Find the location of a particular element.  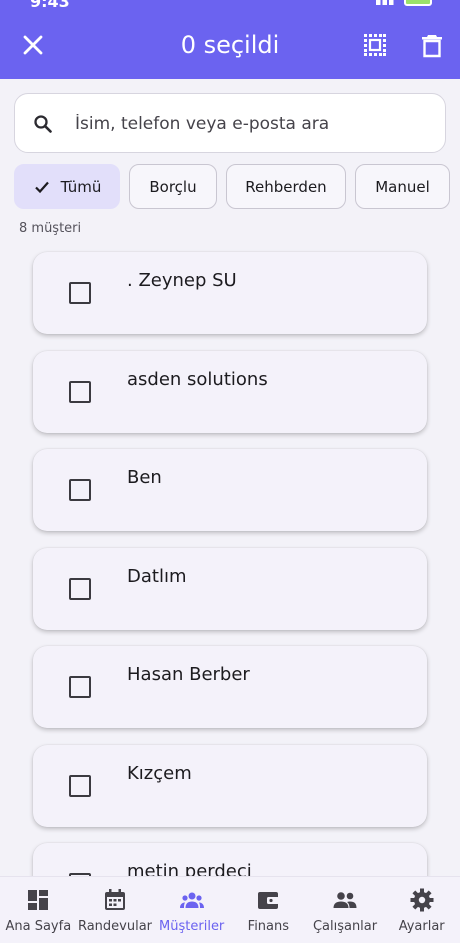

wallet-icon is located at coordinates (269, 900).